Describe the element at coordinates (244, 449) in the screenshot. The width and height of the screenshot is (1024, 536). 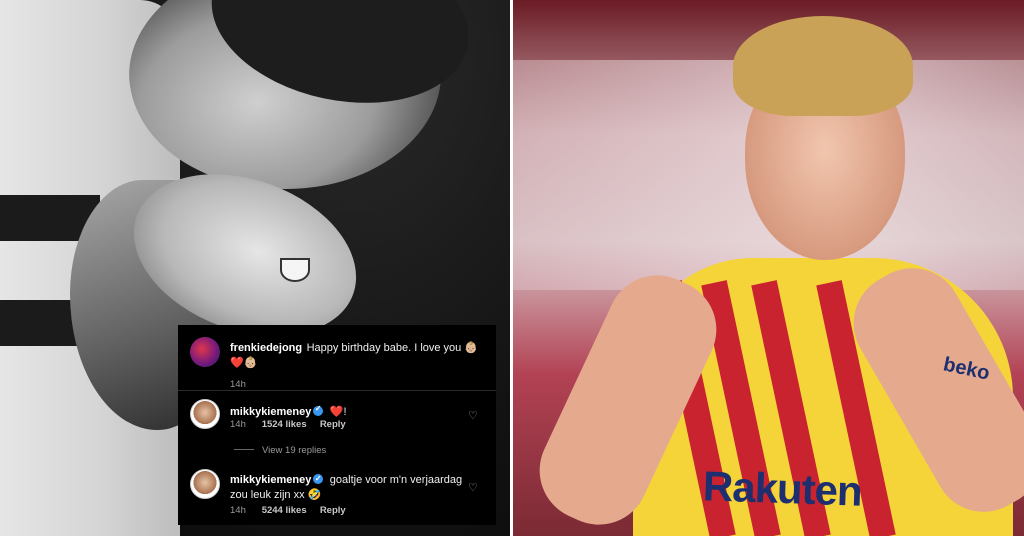
I see `replies-line` at that location.